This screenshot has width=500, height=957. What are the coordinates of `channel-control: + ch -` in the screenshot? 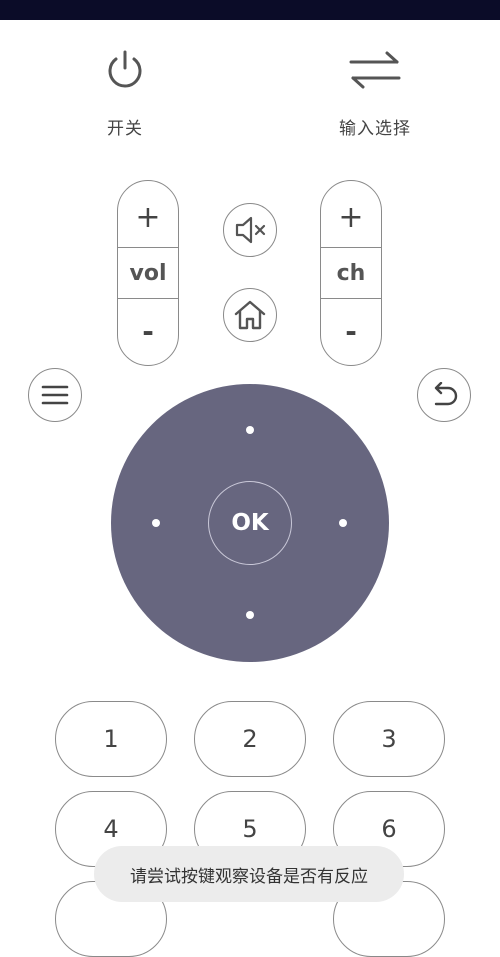 It's located at (351, 273).